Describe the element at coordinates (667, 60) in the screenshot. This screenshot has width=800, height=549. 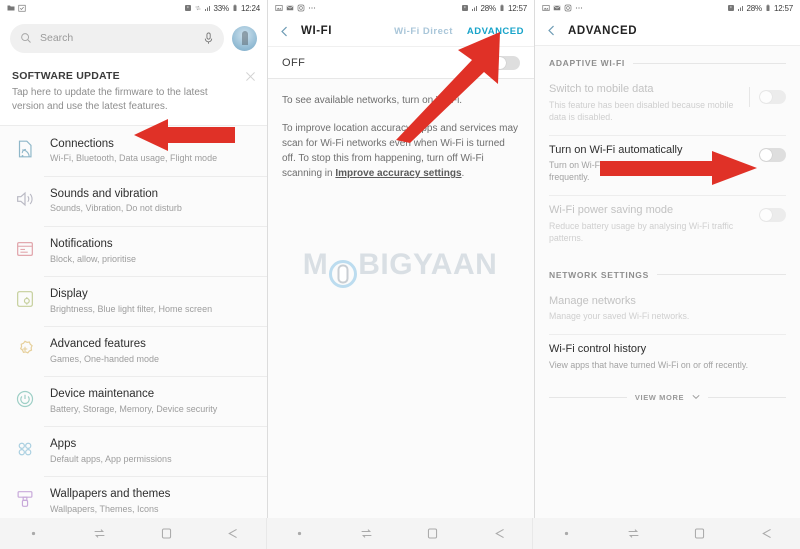
I see `section-header-adaptive-wifi: ADAPTIVE WI-FI` at that location.